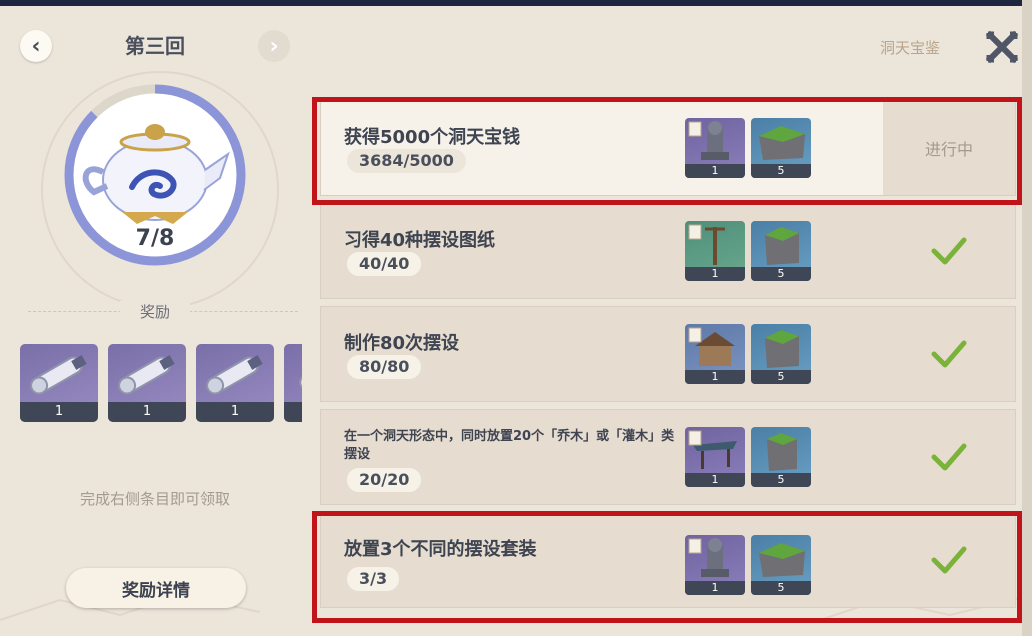  I want to click on prev-round-button: ‹, so click(36, 46).